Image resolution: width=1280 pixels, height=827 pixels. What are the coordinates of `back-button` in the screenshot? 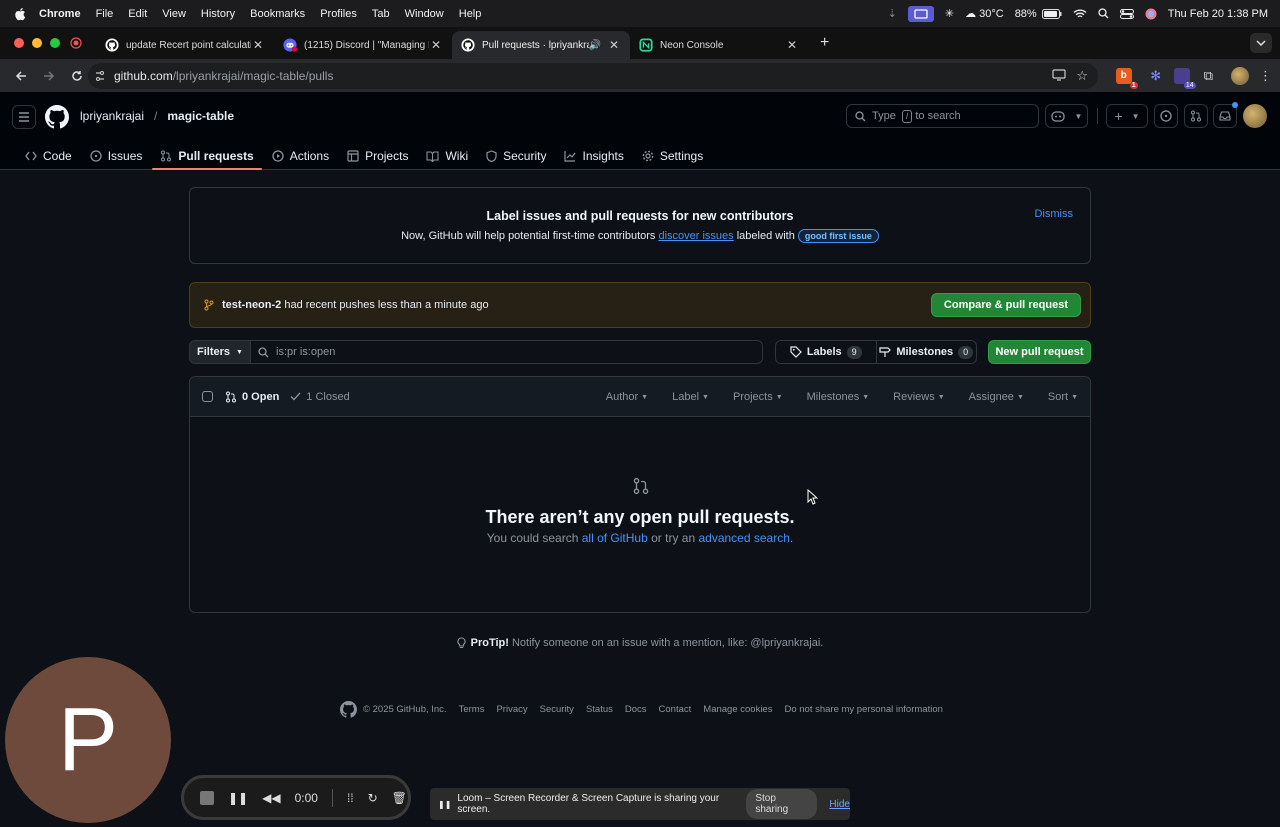 It's located at (21, 76).